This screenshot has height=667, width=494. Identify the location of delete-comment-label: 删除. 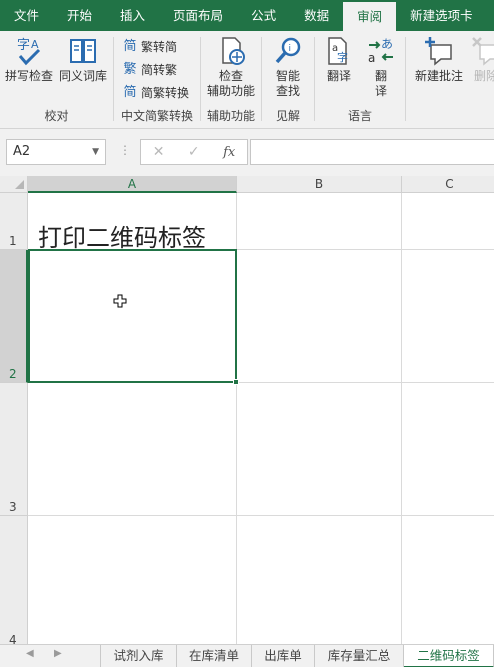
(483, 76).